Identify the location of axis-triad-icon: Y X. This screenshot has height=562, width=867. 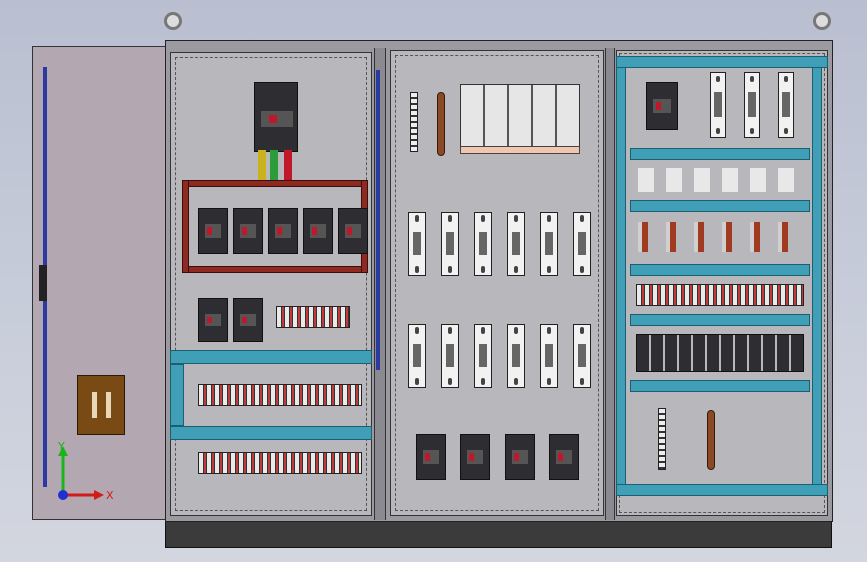
(85, 471).